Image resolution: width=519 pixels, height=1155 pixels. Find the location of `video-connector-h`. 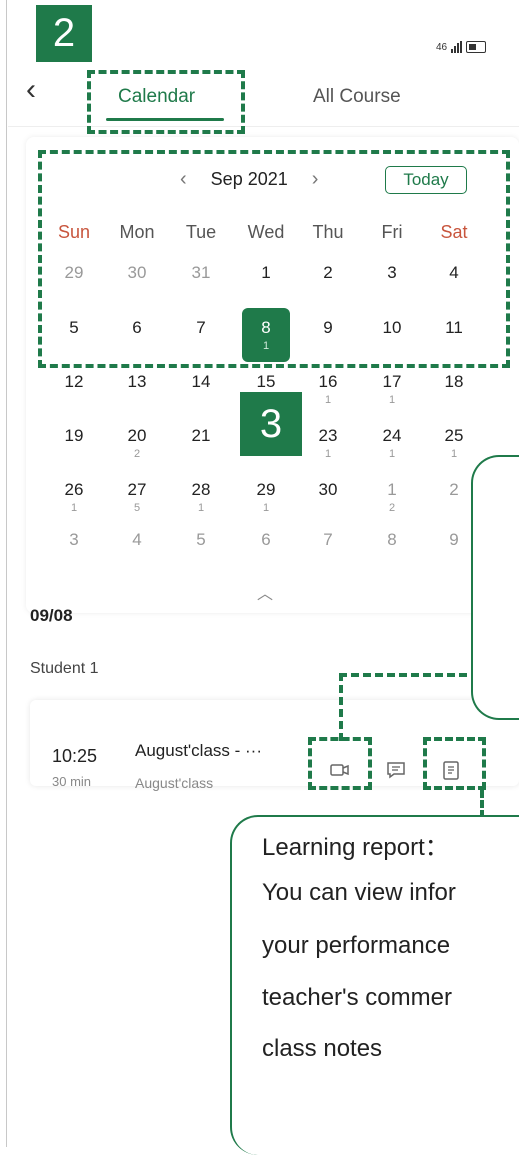

video-connector-h is located at coordinates (409, 675).